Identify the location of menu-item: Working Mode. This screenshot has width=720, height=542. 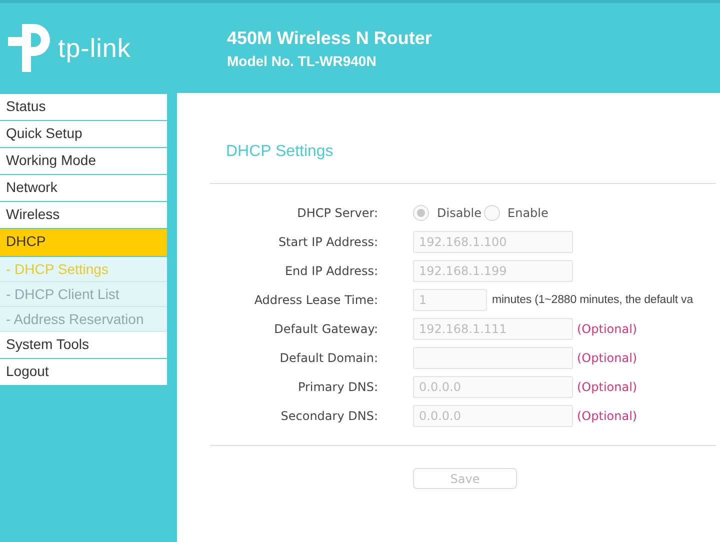
(83, 161).